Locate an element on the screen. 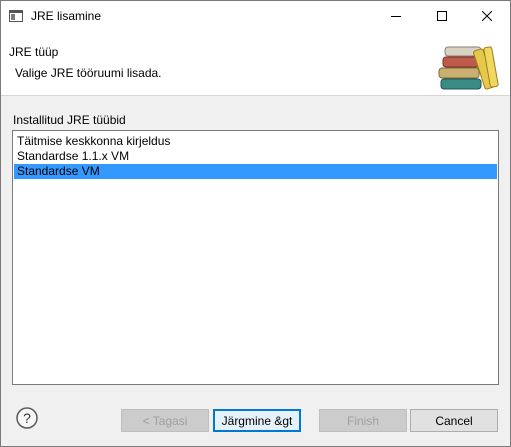  next-button: Järgmine &gt is located at coordinates (257, 420).